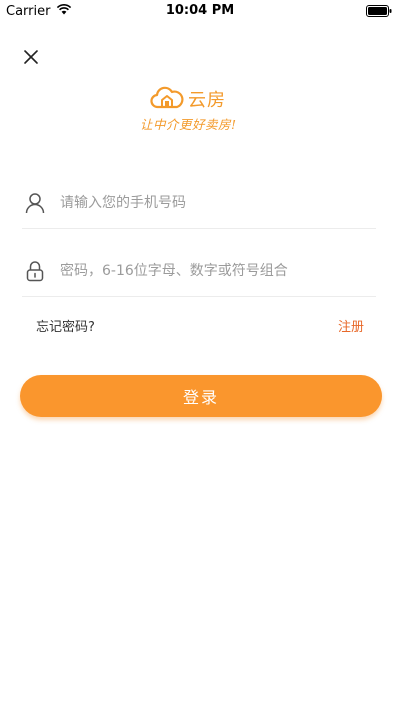 This screenshot has height=711, width=400. Describe the element at coordinates (207, 100) in the screenshot. I see `logo-name: 云房` at that location.